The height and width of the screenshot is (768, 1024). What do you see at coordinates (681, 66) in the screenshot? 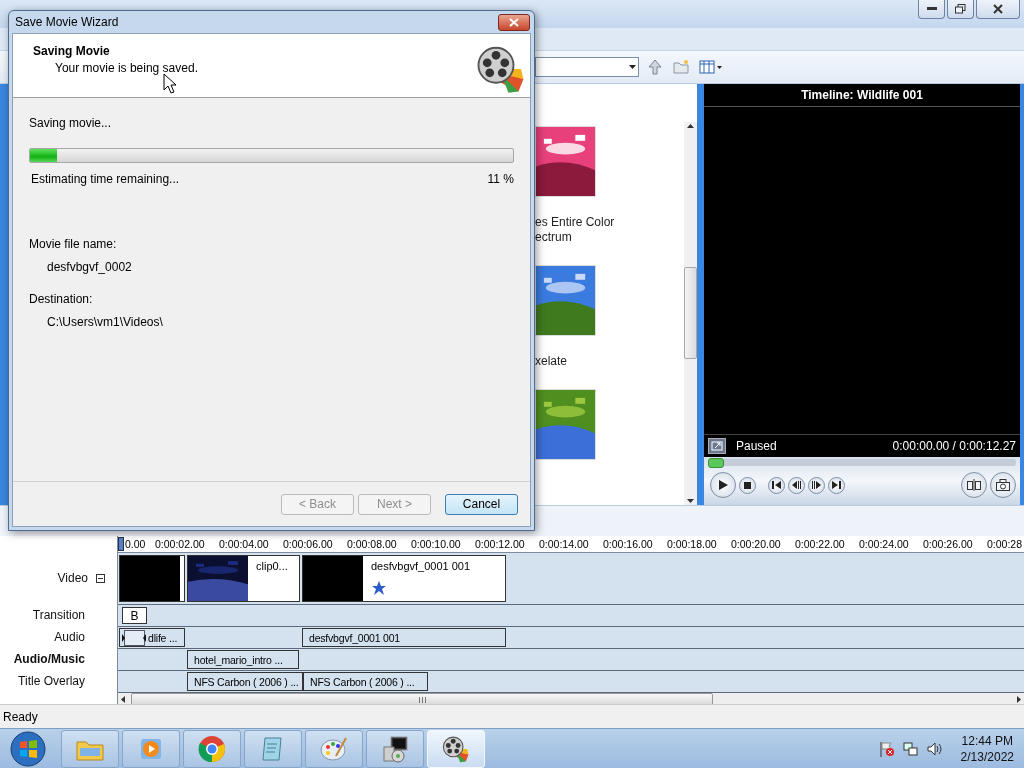
I see `folder-icon` at bounding box center [681, 66].